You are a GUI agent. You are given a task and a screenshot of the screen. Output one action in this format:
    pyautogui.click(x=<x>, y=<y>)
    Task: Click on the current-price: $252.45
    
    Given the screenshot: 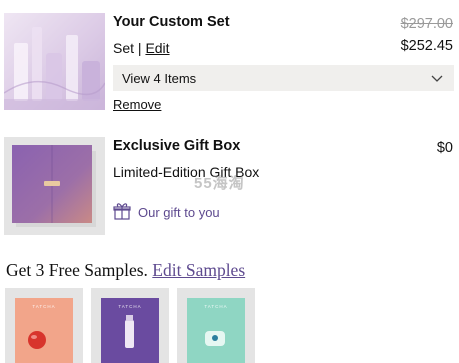 What is the action you would take?
    pyautogui.click(x=426, y=46)
    